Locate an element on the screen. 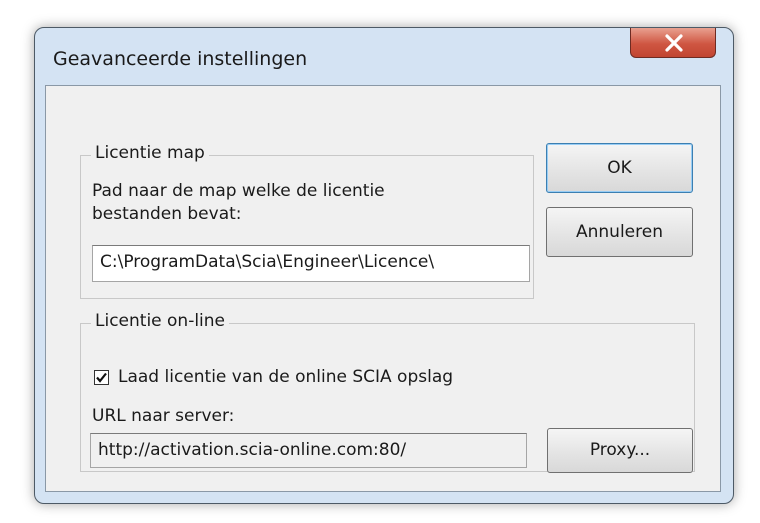 The image size is (760, 523). server-url-label: URL naar server: is located at coordinates (163, 416).